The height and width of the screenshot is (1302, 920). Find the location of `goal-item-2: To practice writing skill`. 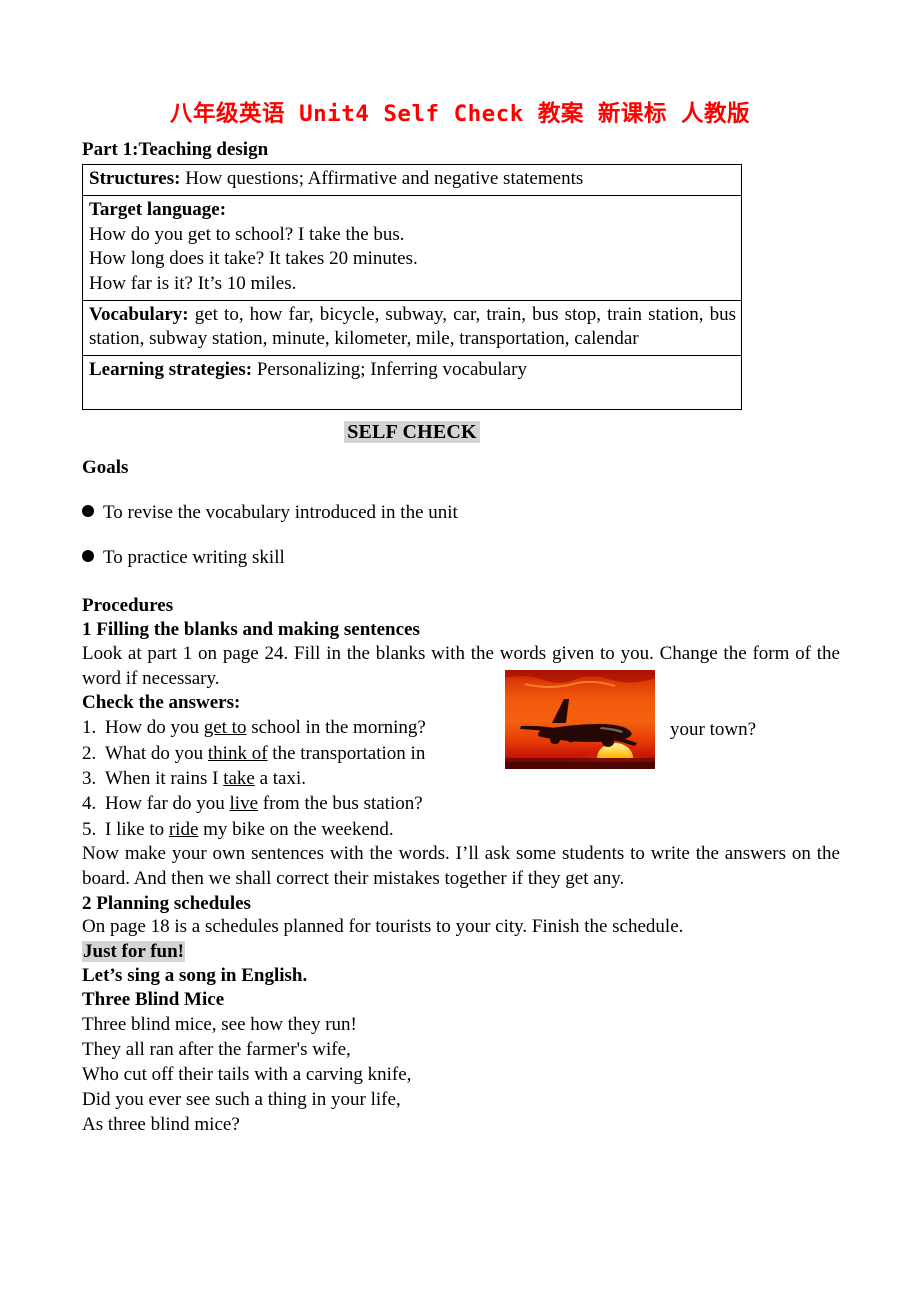

goal-item-2: To practice writing skill is located at coordinates (461, 558).